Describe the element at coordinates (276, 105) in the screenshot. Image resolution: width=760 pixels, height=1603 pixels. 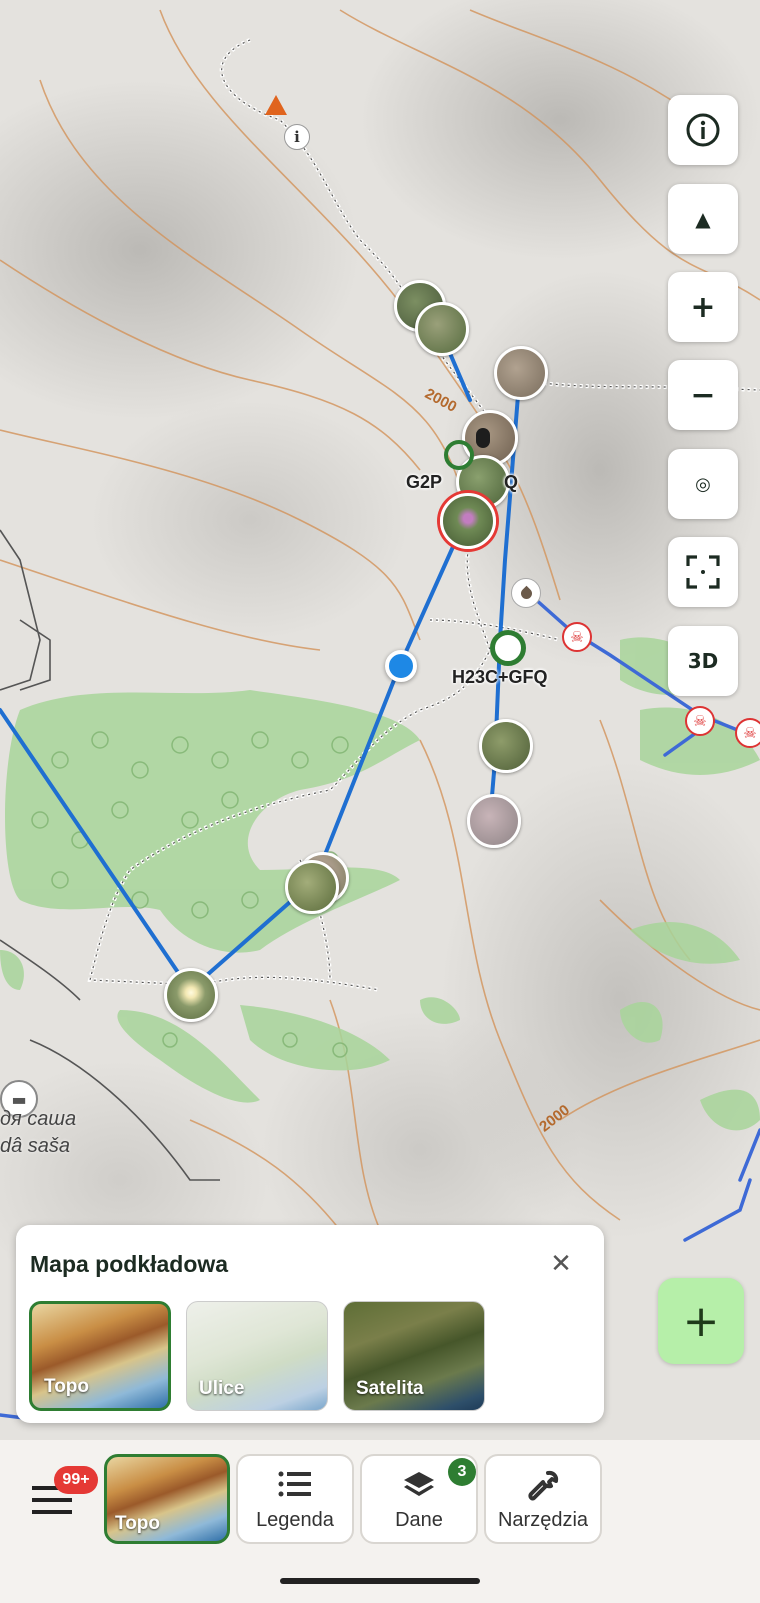
I see `peak-icon` at that location.